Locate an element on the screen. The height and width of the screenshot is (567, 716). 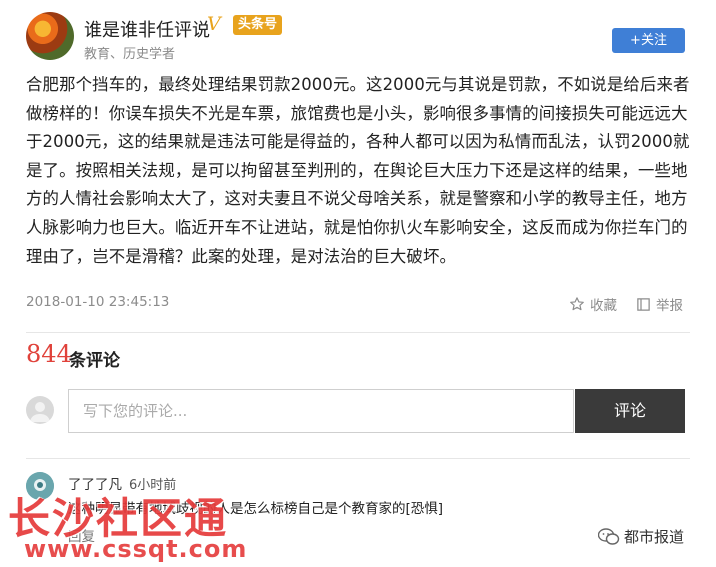
watermark-site-url: www.cssqt.com is located at coordinates (136, 549).